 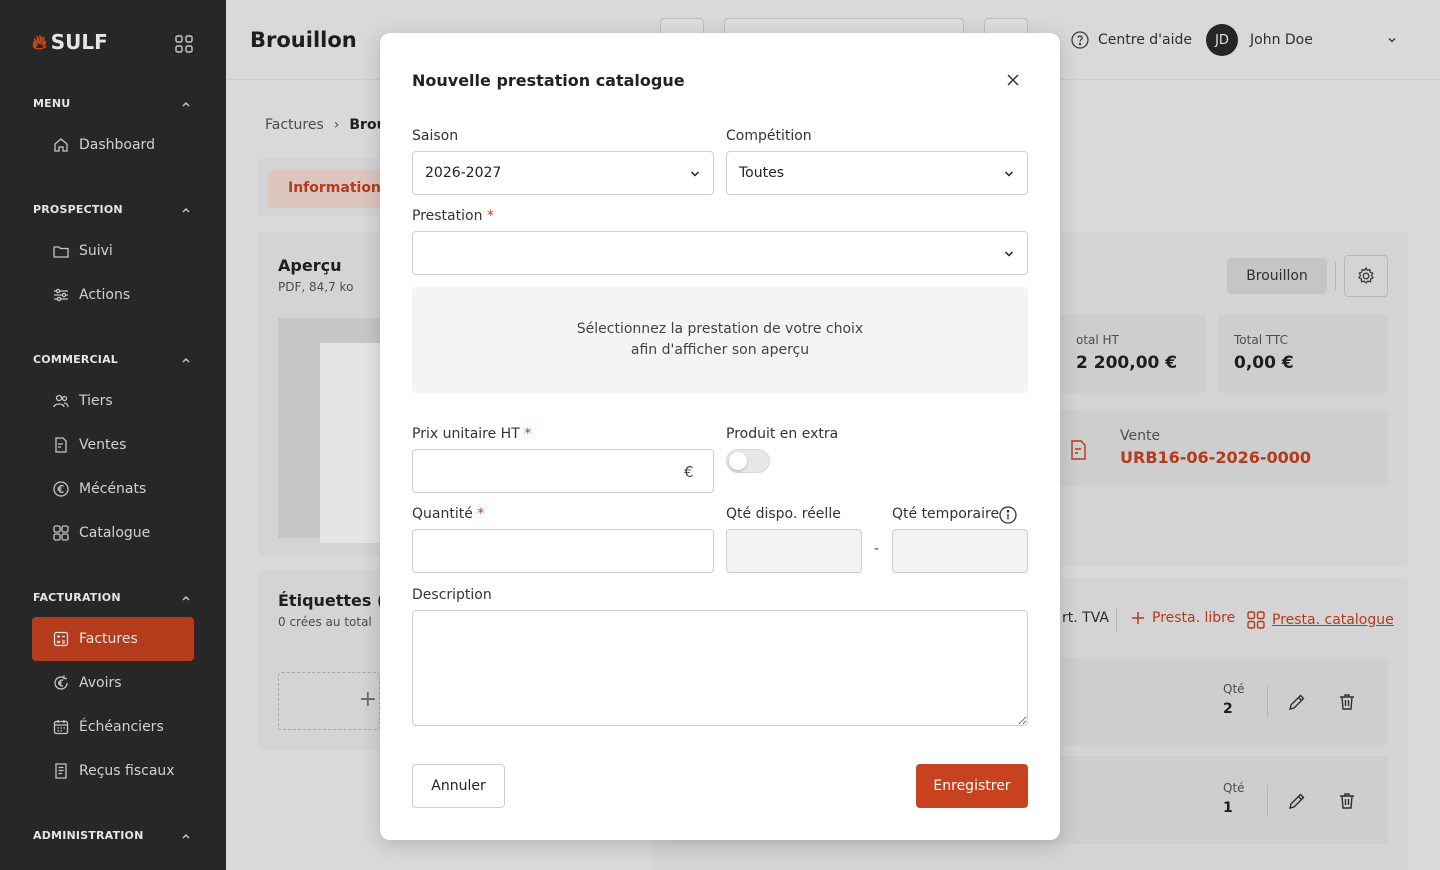 I want to click on available-qty-label: Qté dispo. réelle, so click(x=783, y=514).